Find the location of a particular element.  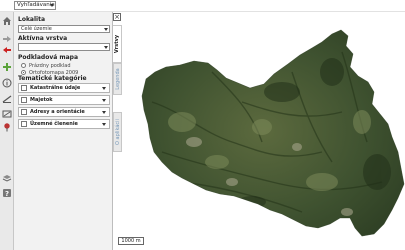

category-label: Územné členenie is located at coordinates (54, 124).